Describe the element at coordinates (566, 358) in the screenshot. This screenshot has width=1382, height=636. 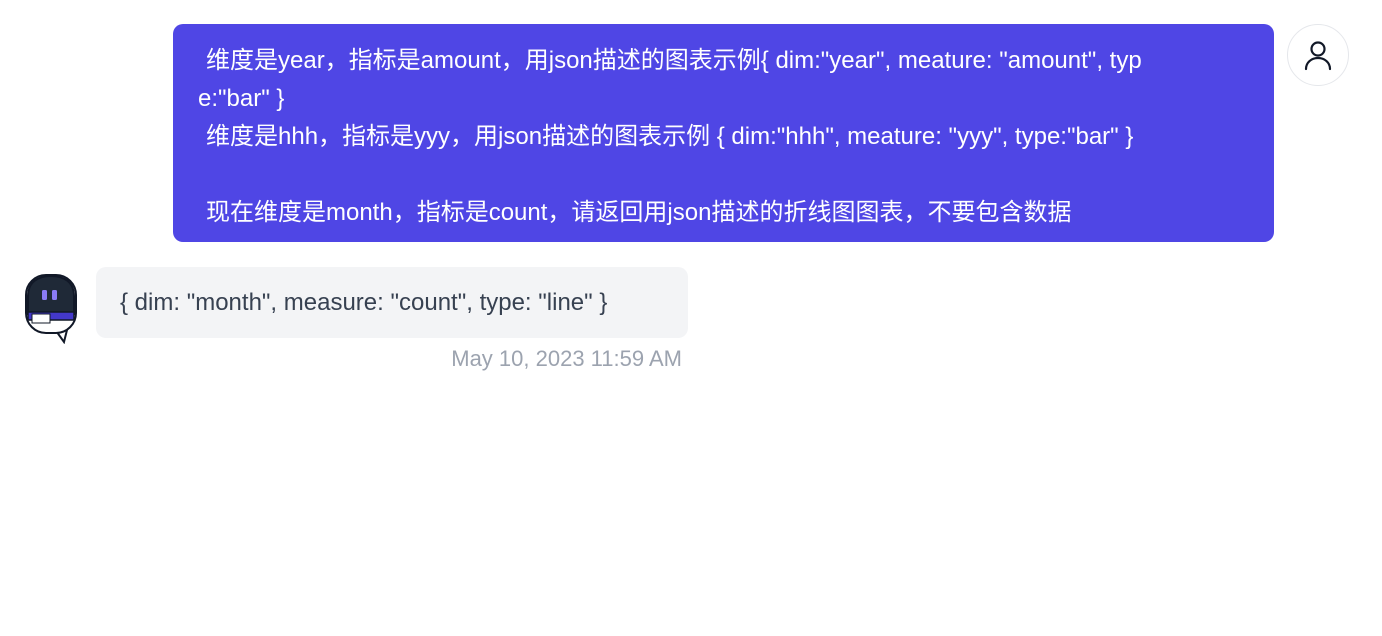
I see `message-timestamp: May 10, 2023 11:59 AM` at that location.